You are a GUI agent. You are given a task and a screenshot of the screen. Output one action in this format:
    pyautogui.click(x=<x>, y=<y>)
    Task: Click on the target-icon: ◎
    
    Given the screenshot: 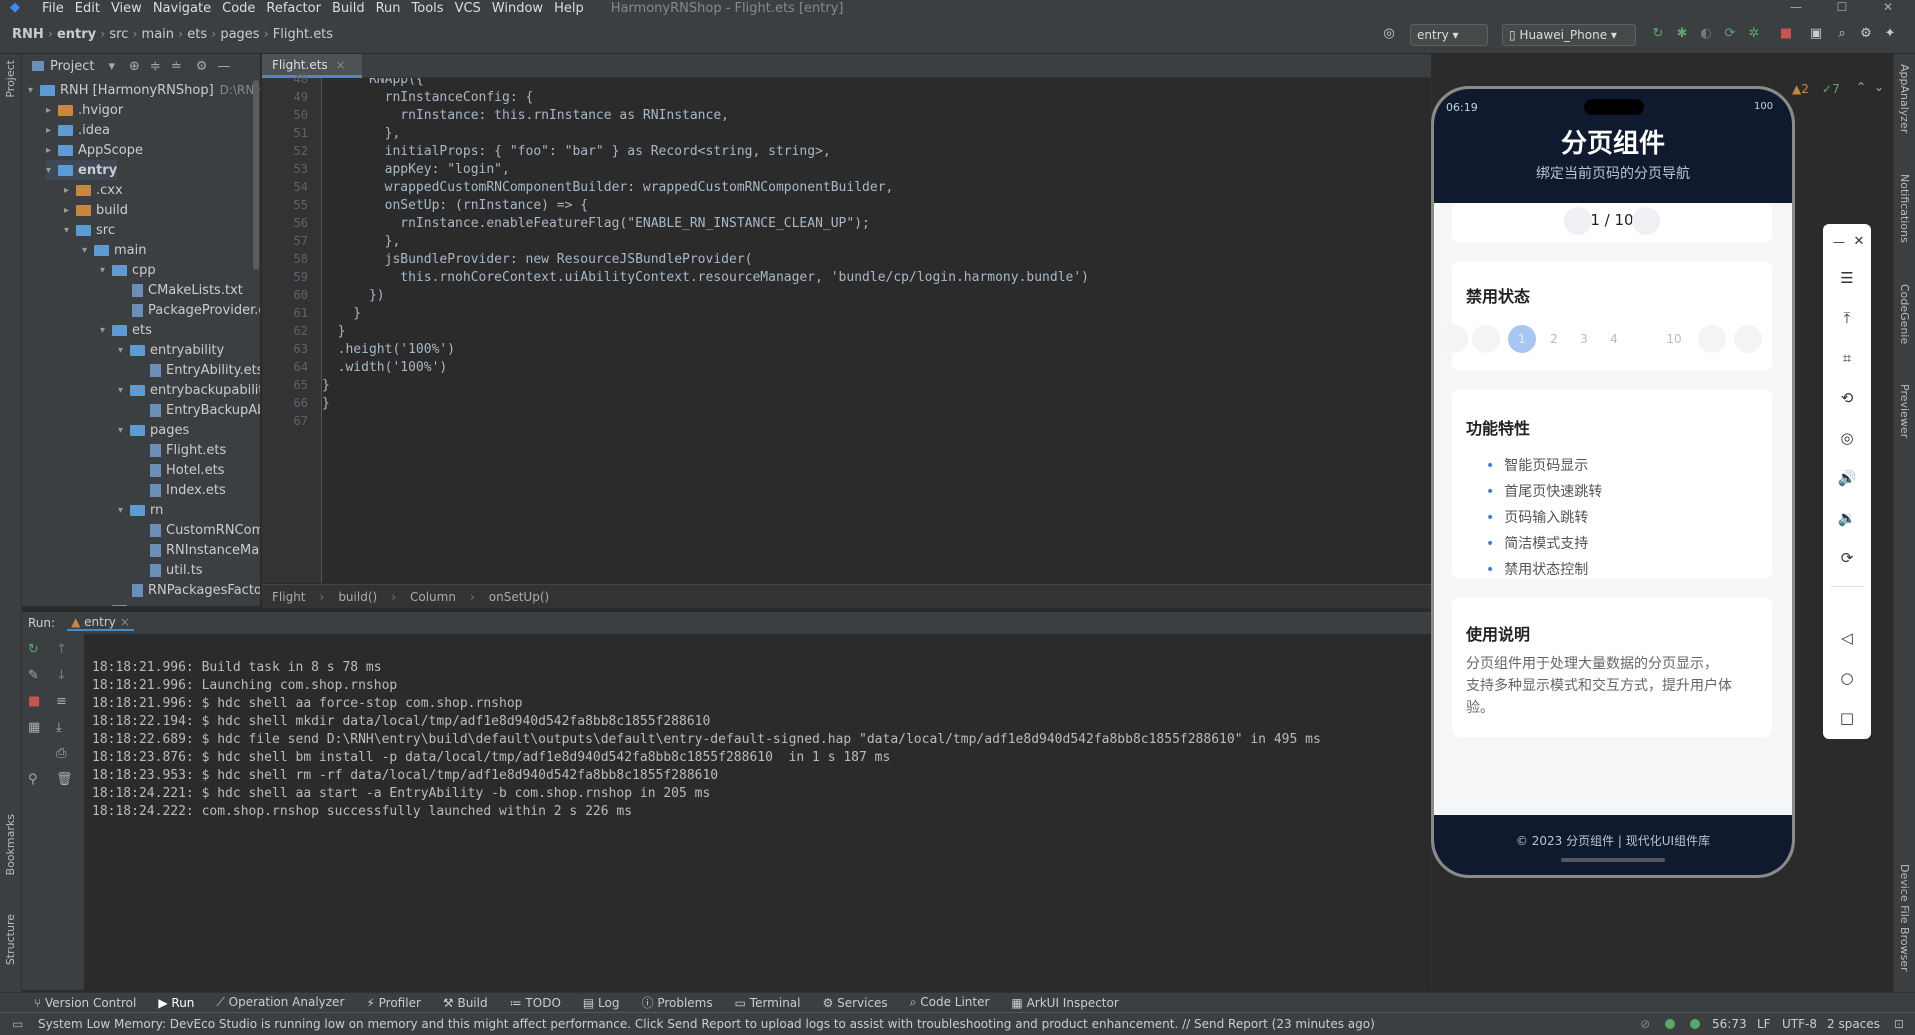 What is the action you would take?
    pyautogui.click(x=1389, y=34)
    